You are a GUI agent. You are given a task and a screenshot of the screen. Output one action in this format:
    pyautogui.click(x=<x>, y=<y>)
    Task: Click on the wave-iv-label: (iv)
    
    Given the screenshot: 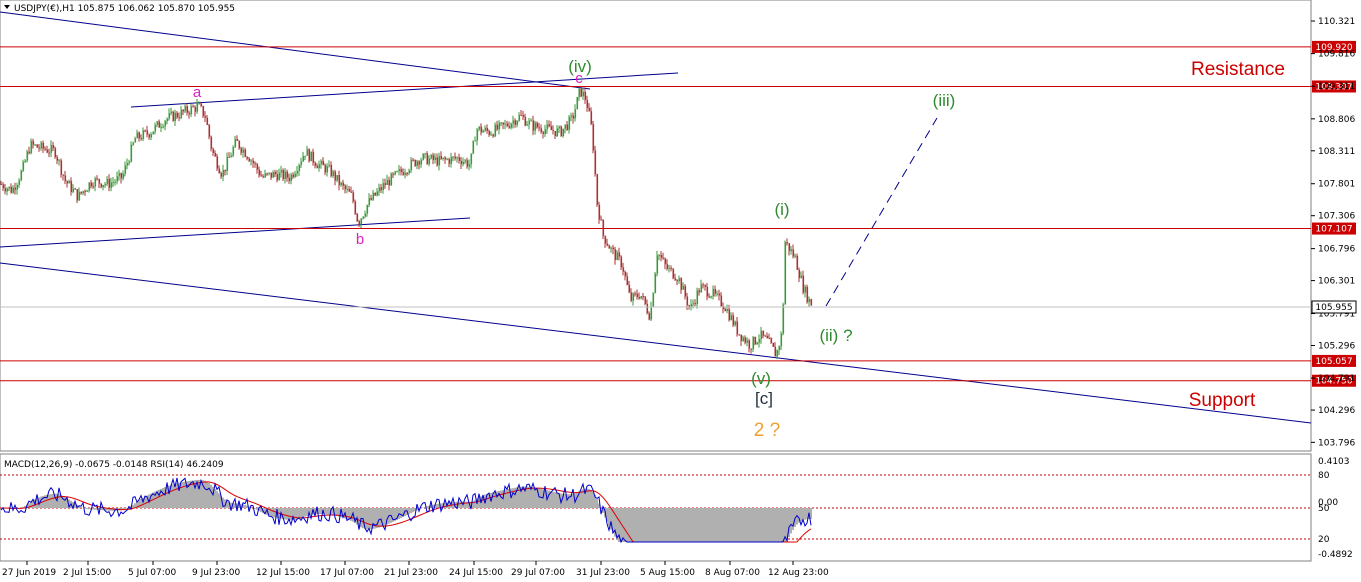 What is the action you would take?
    pyautogui.click(x=580, y=66)
    